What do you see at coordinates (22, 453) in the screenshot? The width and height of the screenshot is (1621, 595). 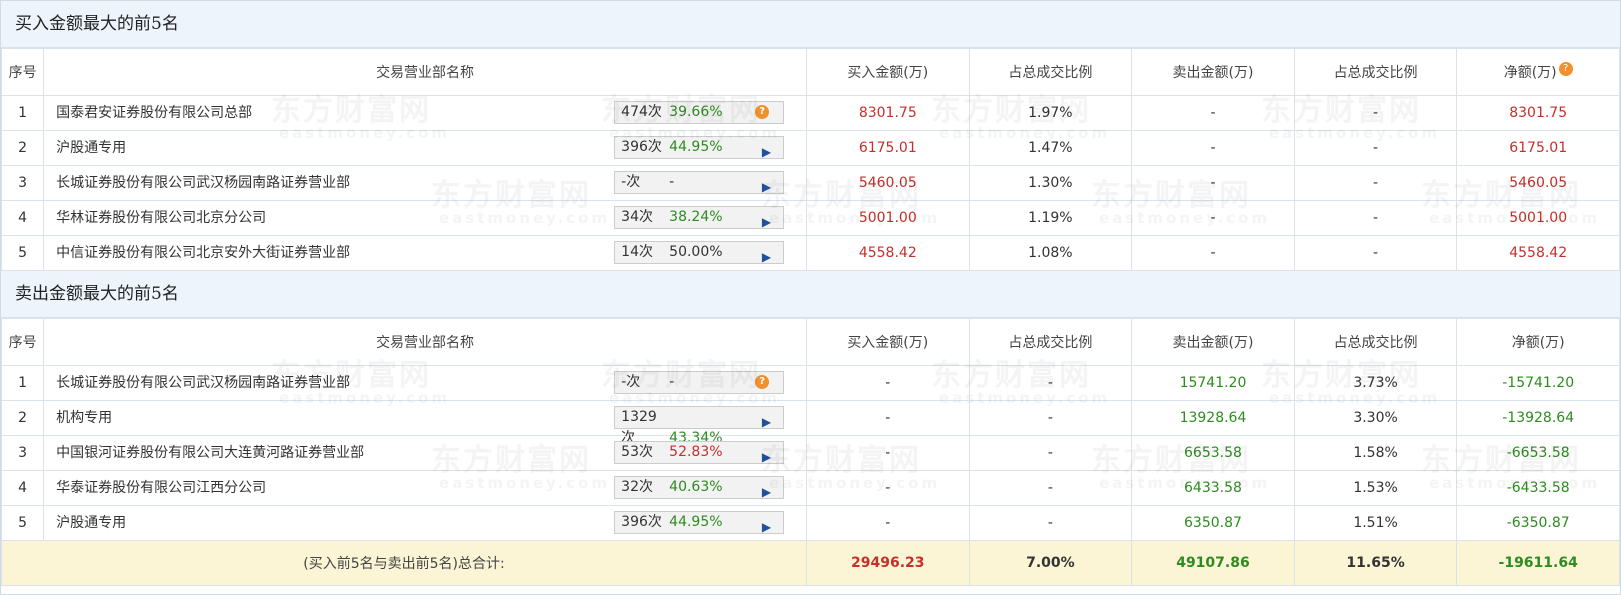 I see `rank-cell: 3` at bounding box center [22, 453].